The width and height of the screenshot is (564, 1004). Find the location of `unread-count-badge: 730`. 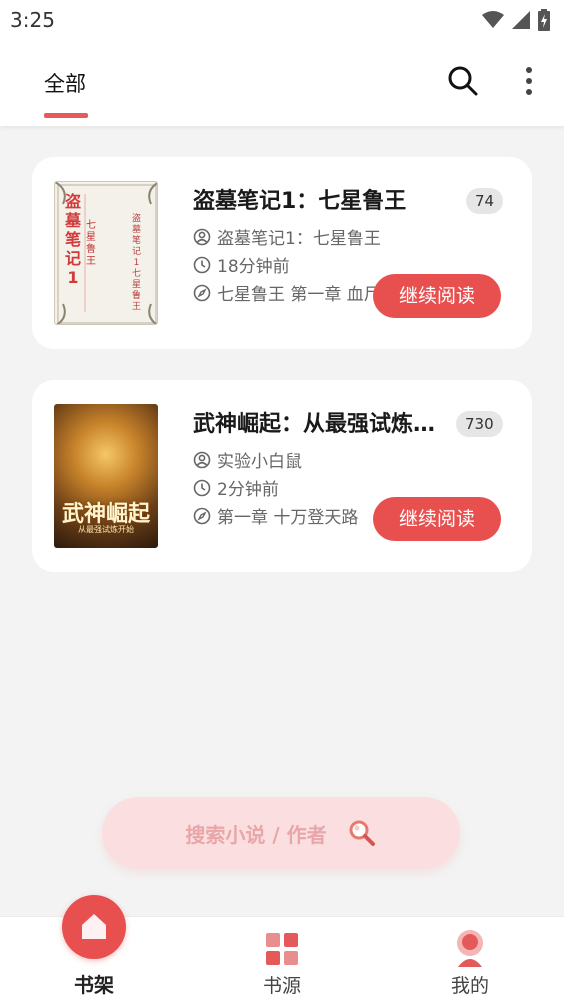

unread-count-badge: 730 is located at coordinates (479, 424).